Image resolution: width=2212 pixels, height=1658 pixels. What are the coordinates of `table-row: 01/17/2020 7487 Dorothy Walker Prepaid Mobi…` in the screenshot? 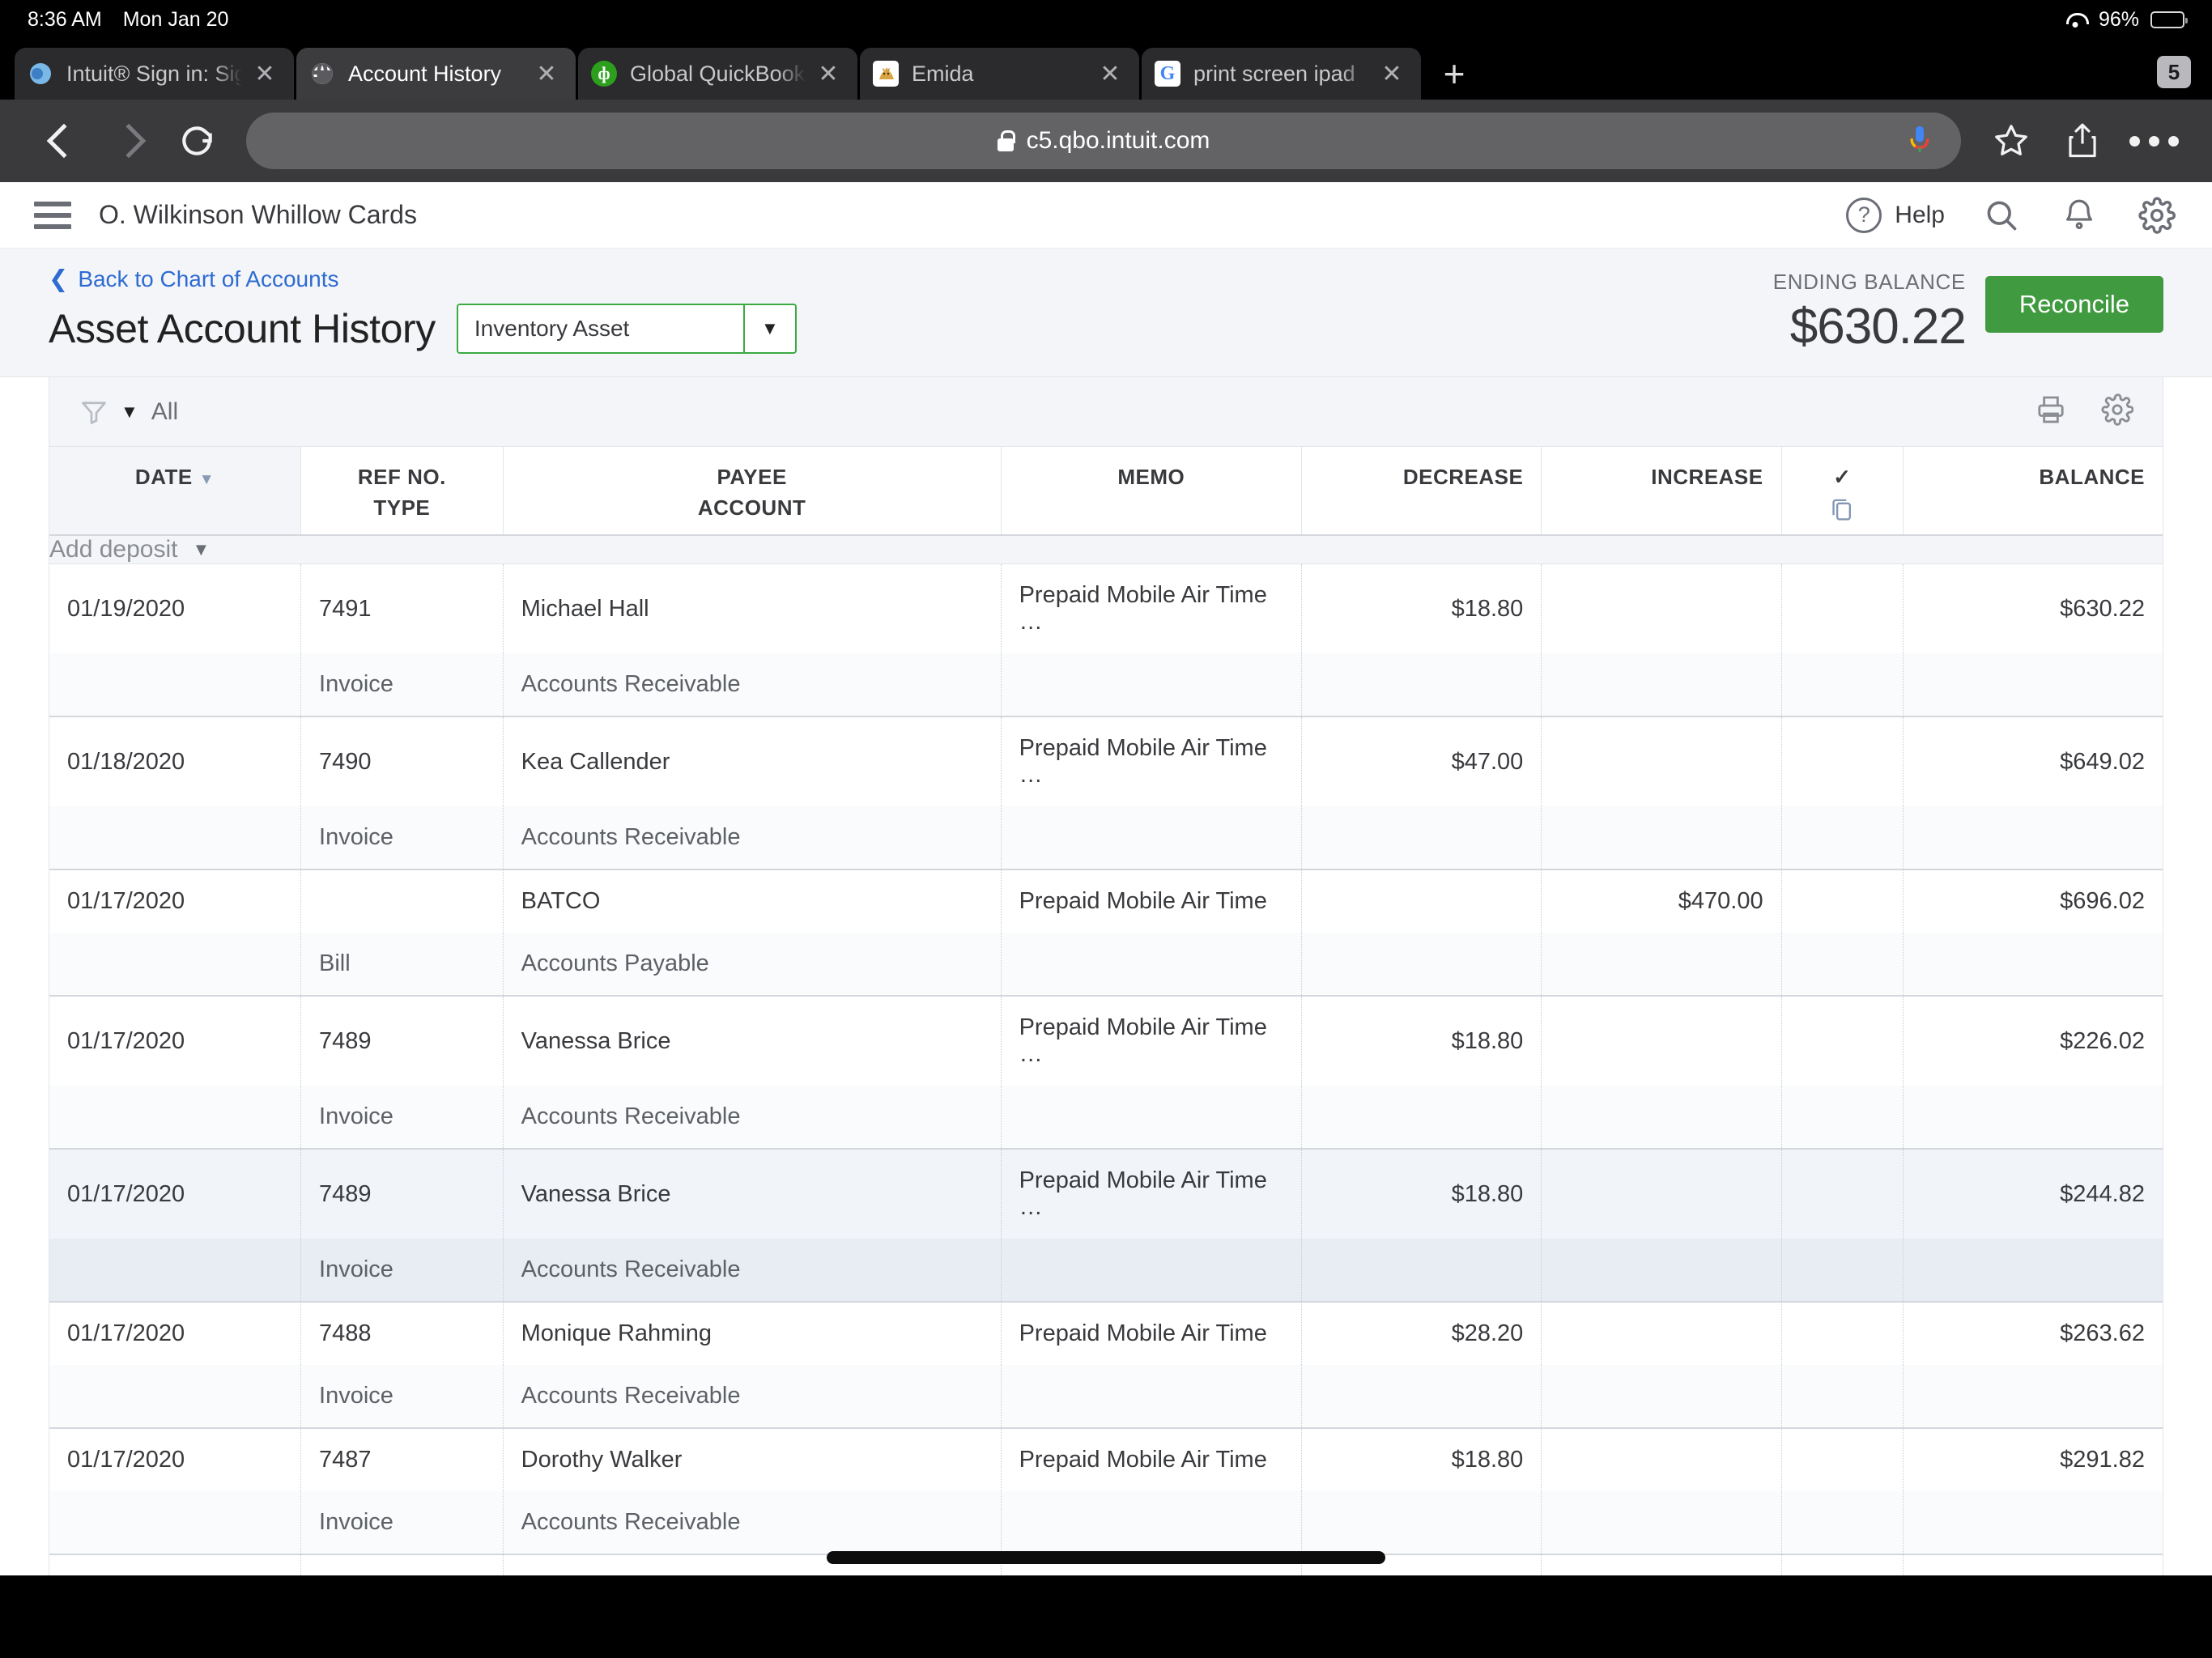 It's located at (1106, 1491).